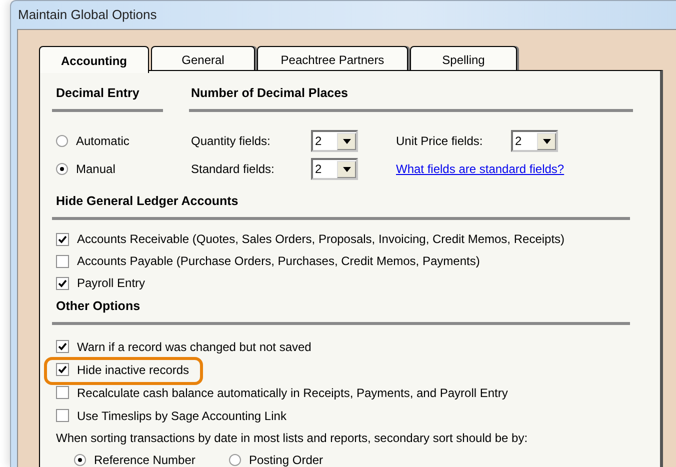 The height and width of the screenshot is (467, 676). I want to click on option-label: Payroll Entry, so click(111, 283).